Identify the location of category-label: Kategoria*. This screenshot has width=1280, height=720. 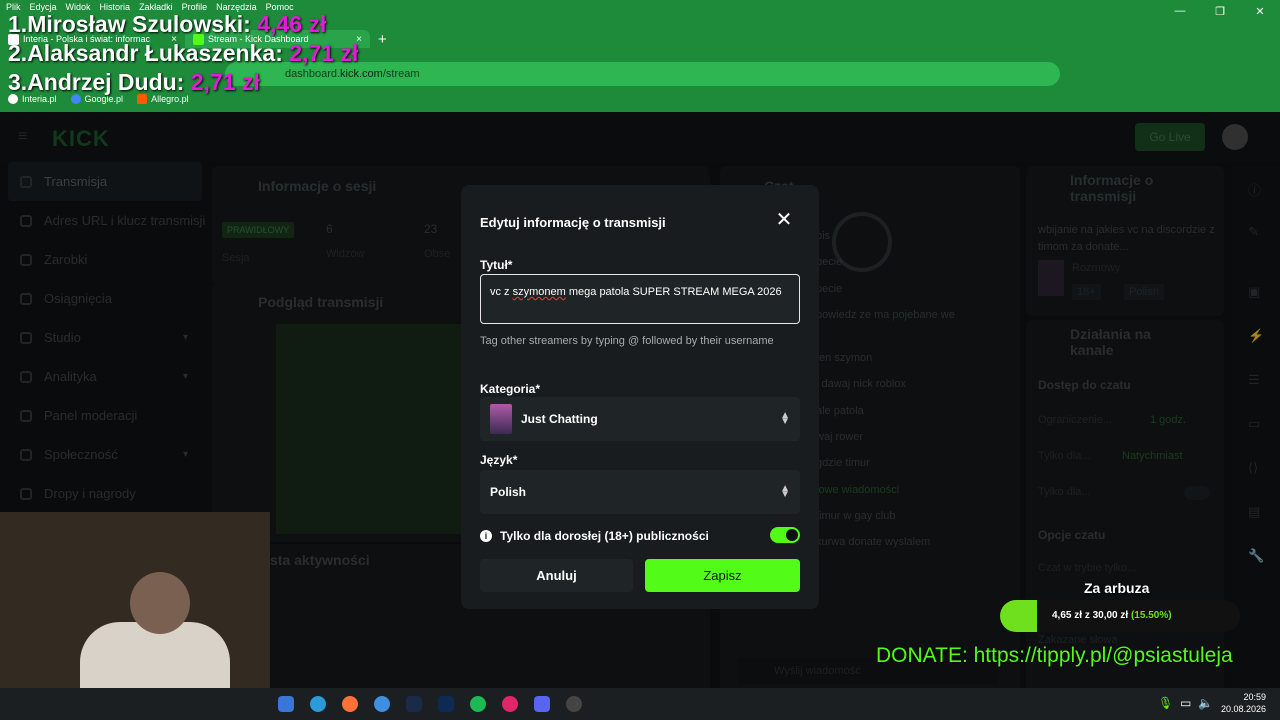
(510, 389).